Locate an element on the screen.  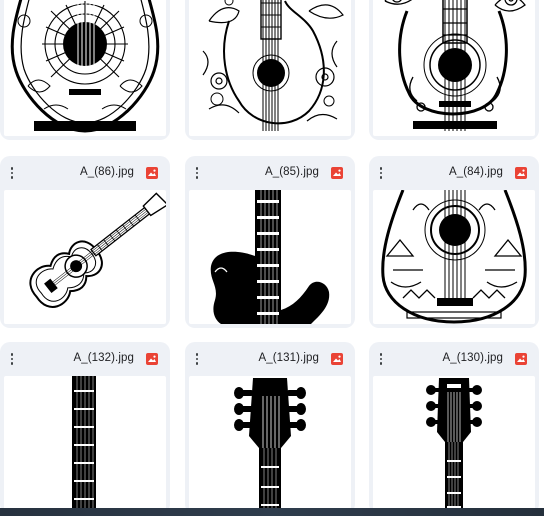
thumbnail-acoustic-guitar-outline is located at coordinates (85, 257).